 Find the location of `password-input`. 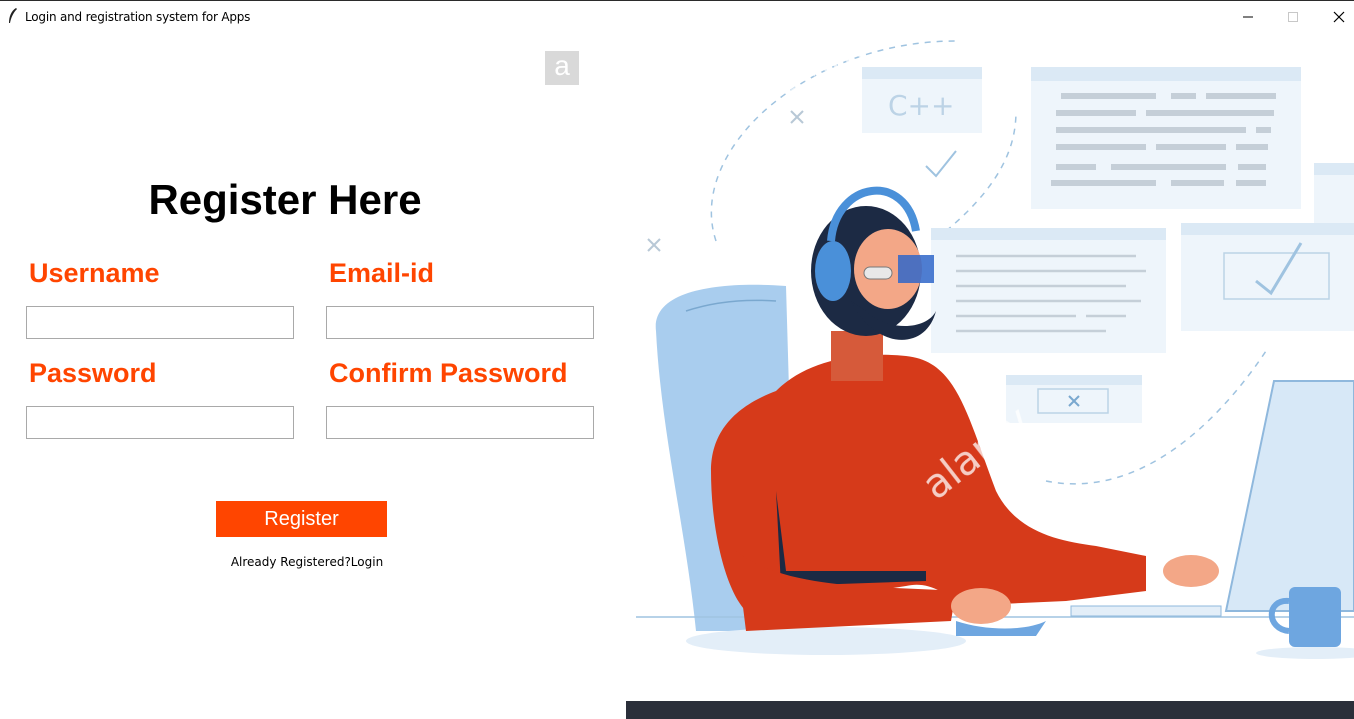

password-input is located at coordinates (160, 422).